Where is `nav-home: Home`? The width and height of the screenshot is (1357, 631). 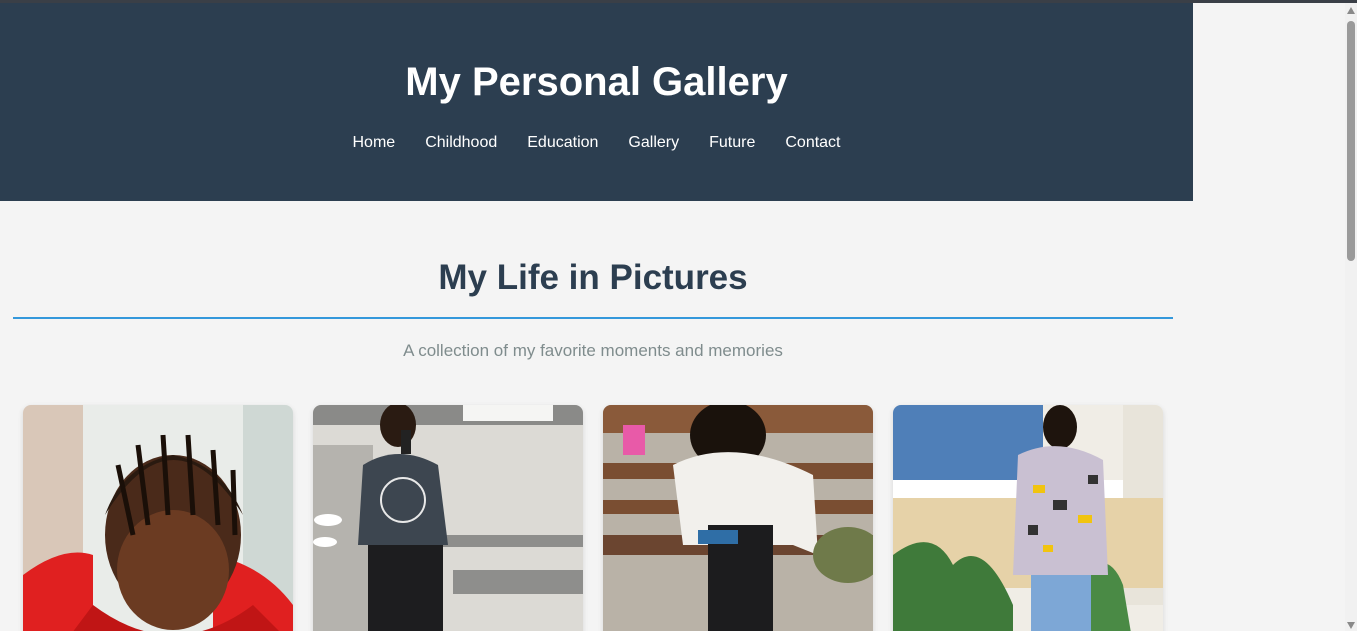
nav-home: Home is located at coordinates (374, 143).